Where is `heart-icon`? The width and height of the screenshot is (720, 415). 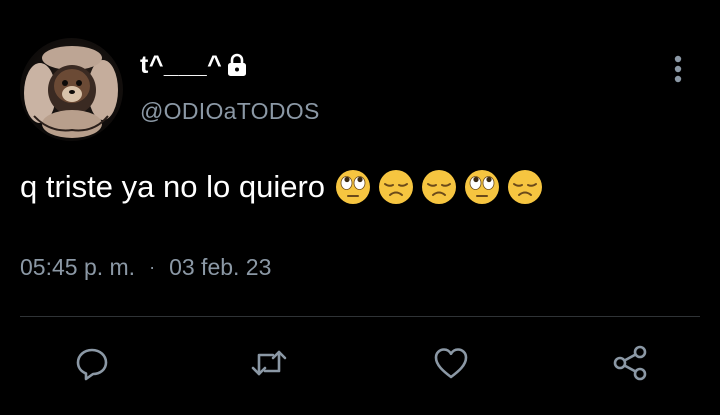
heart-icon is located at coordinates (451, 363).